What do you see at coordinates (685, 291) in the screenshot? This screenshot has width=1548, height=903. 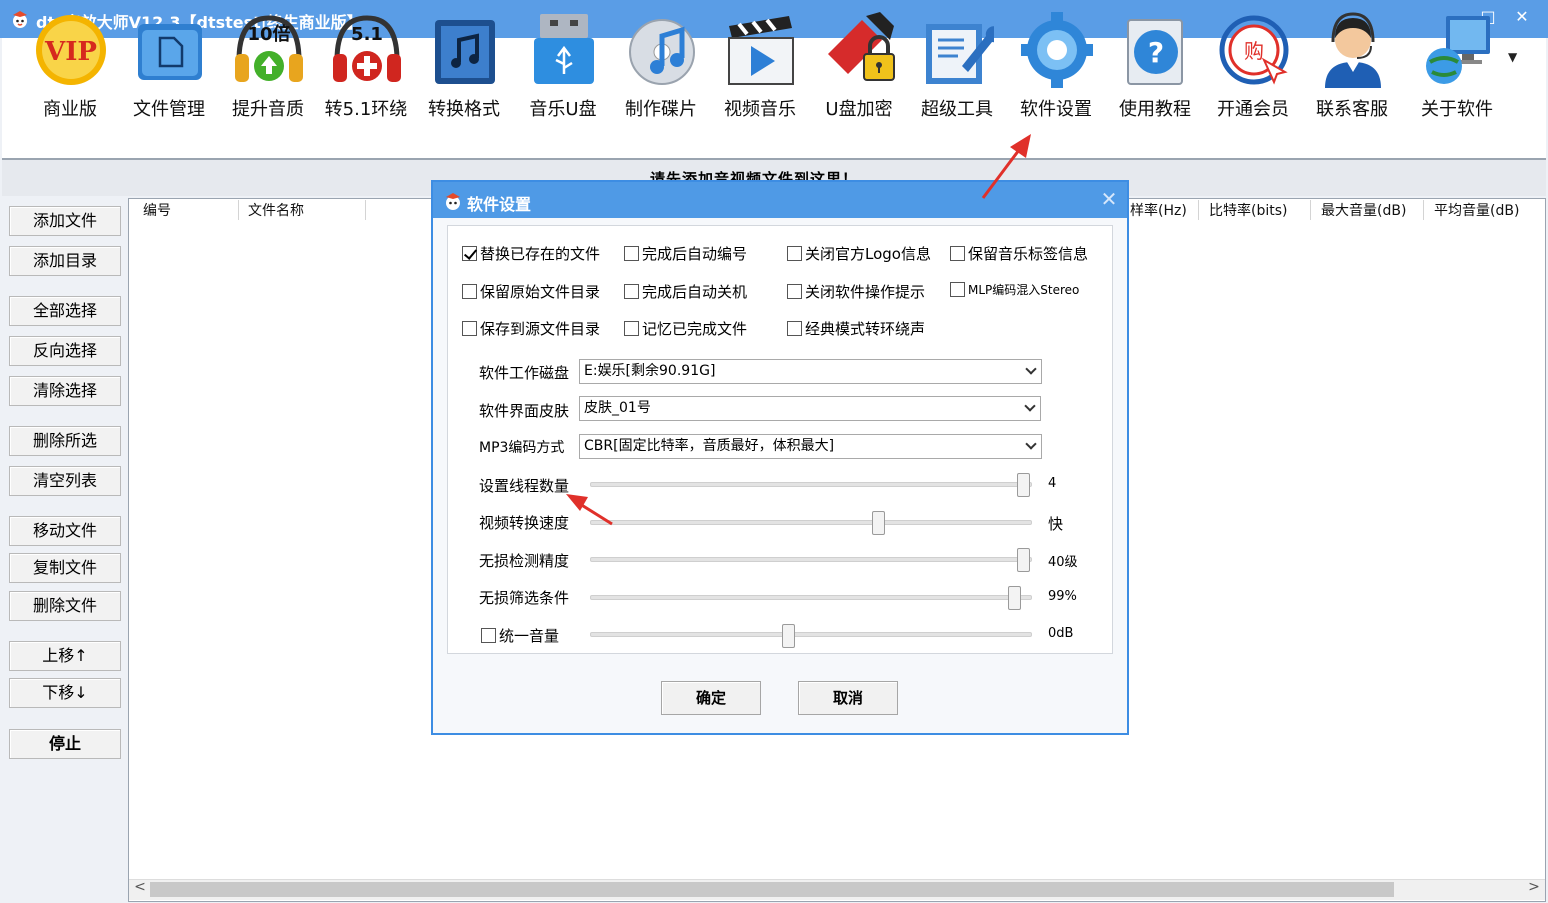 I see `checkbox-auto-shutdown: 完成后自动关机` at bounding box center [685, 291].